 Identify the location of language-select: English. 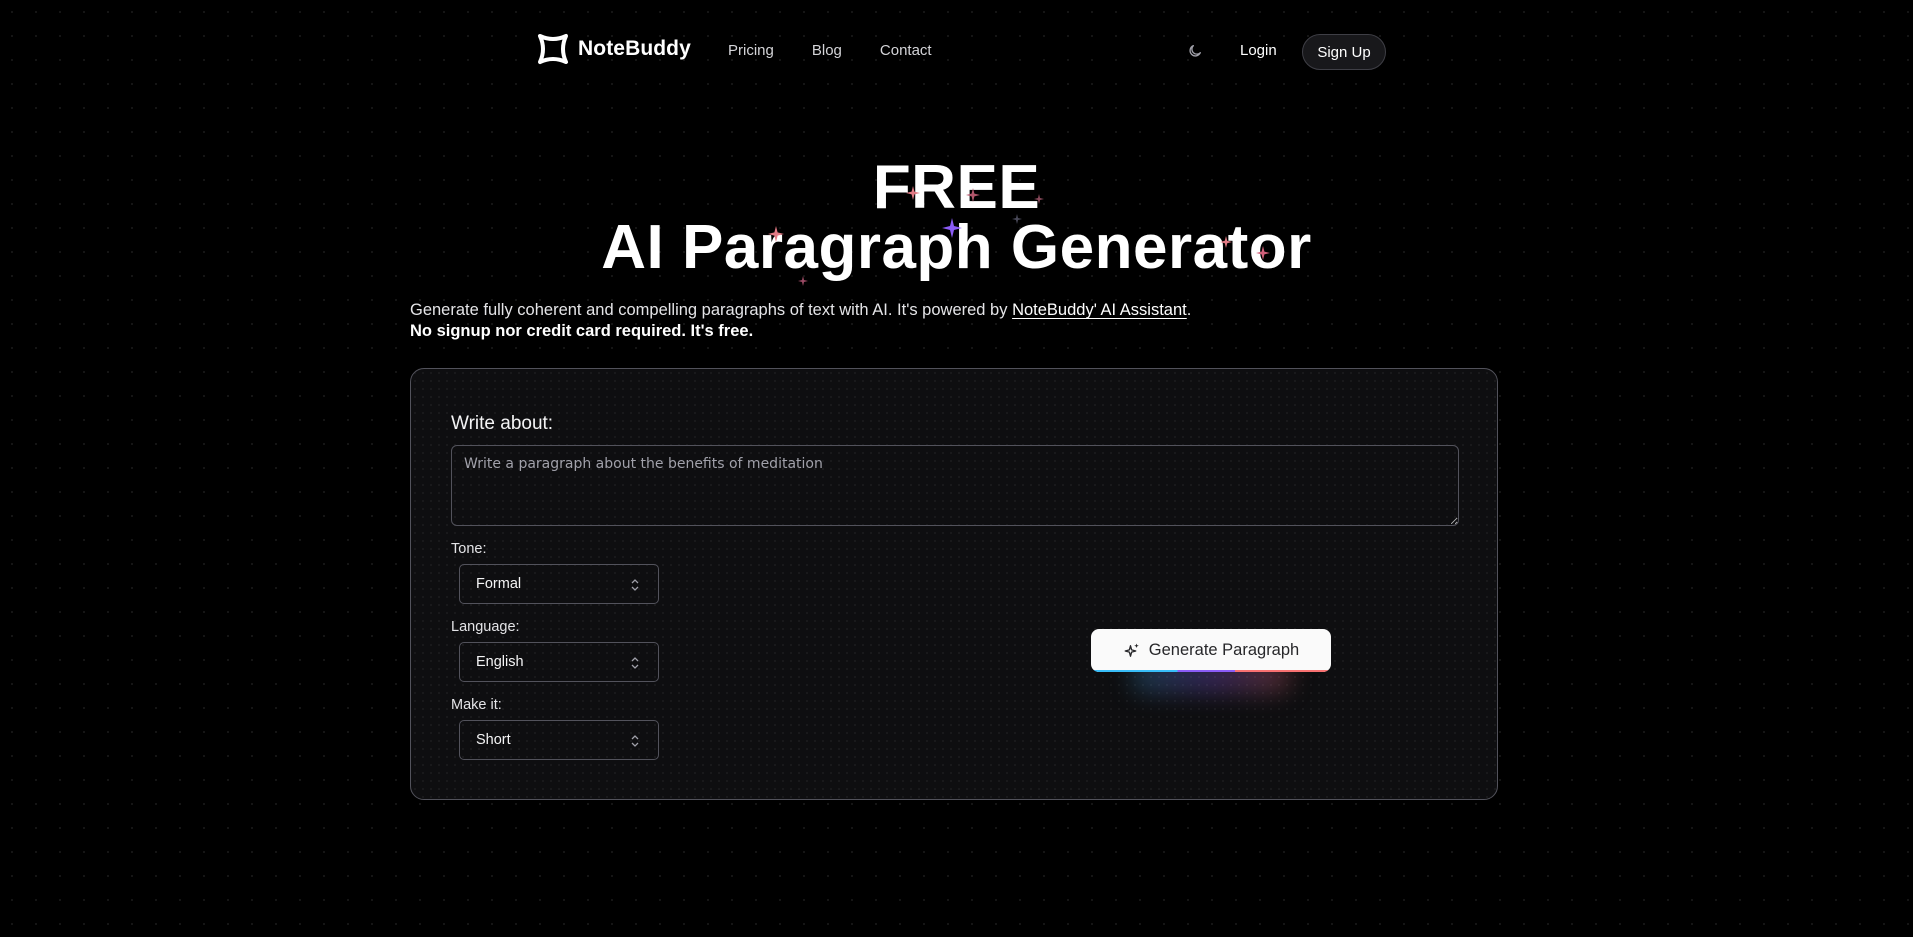
(559, 662).